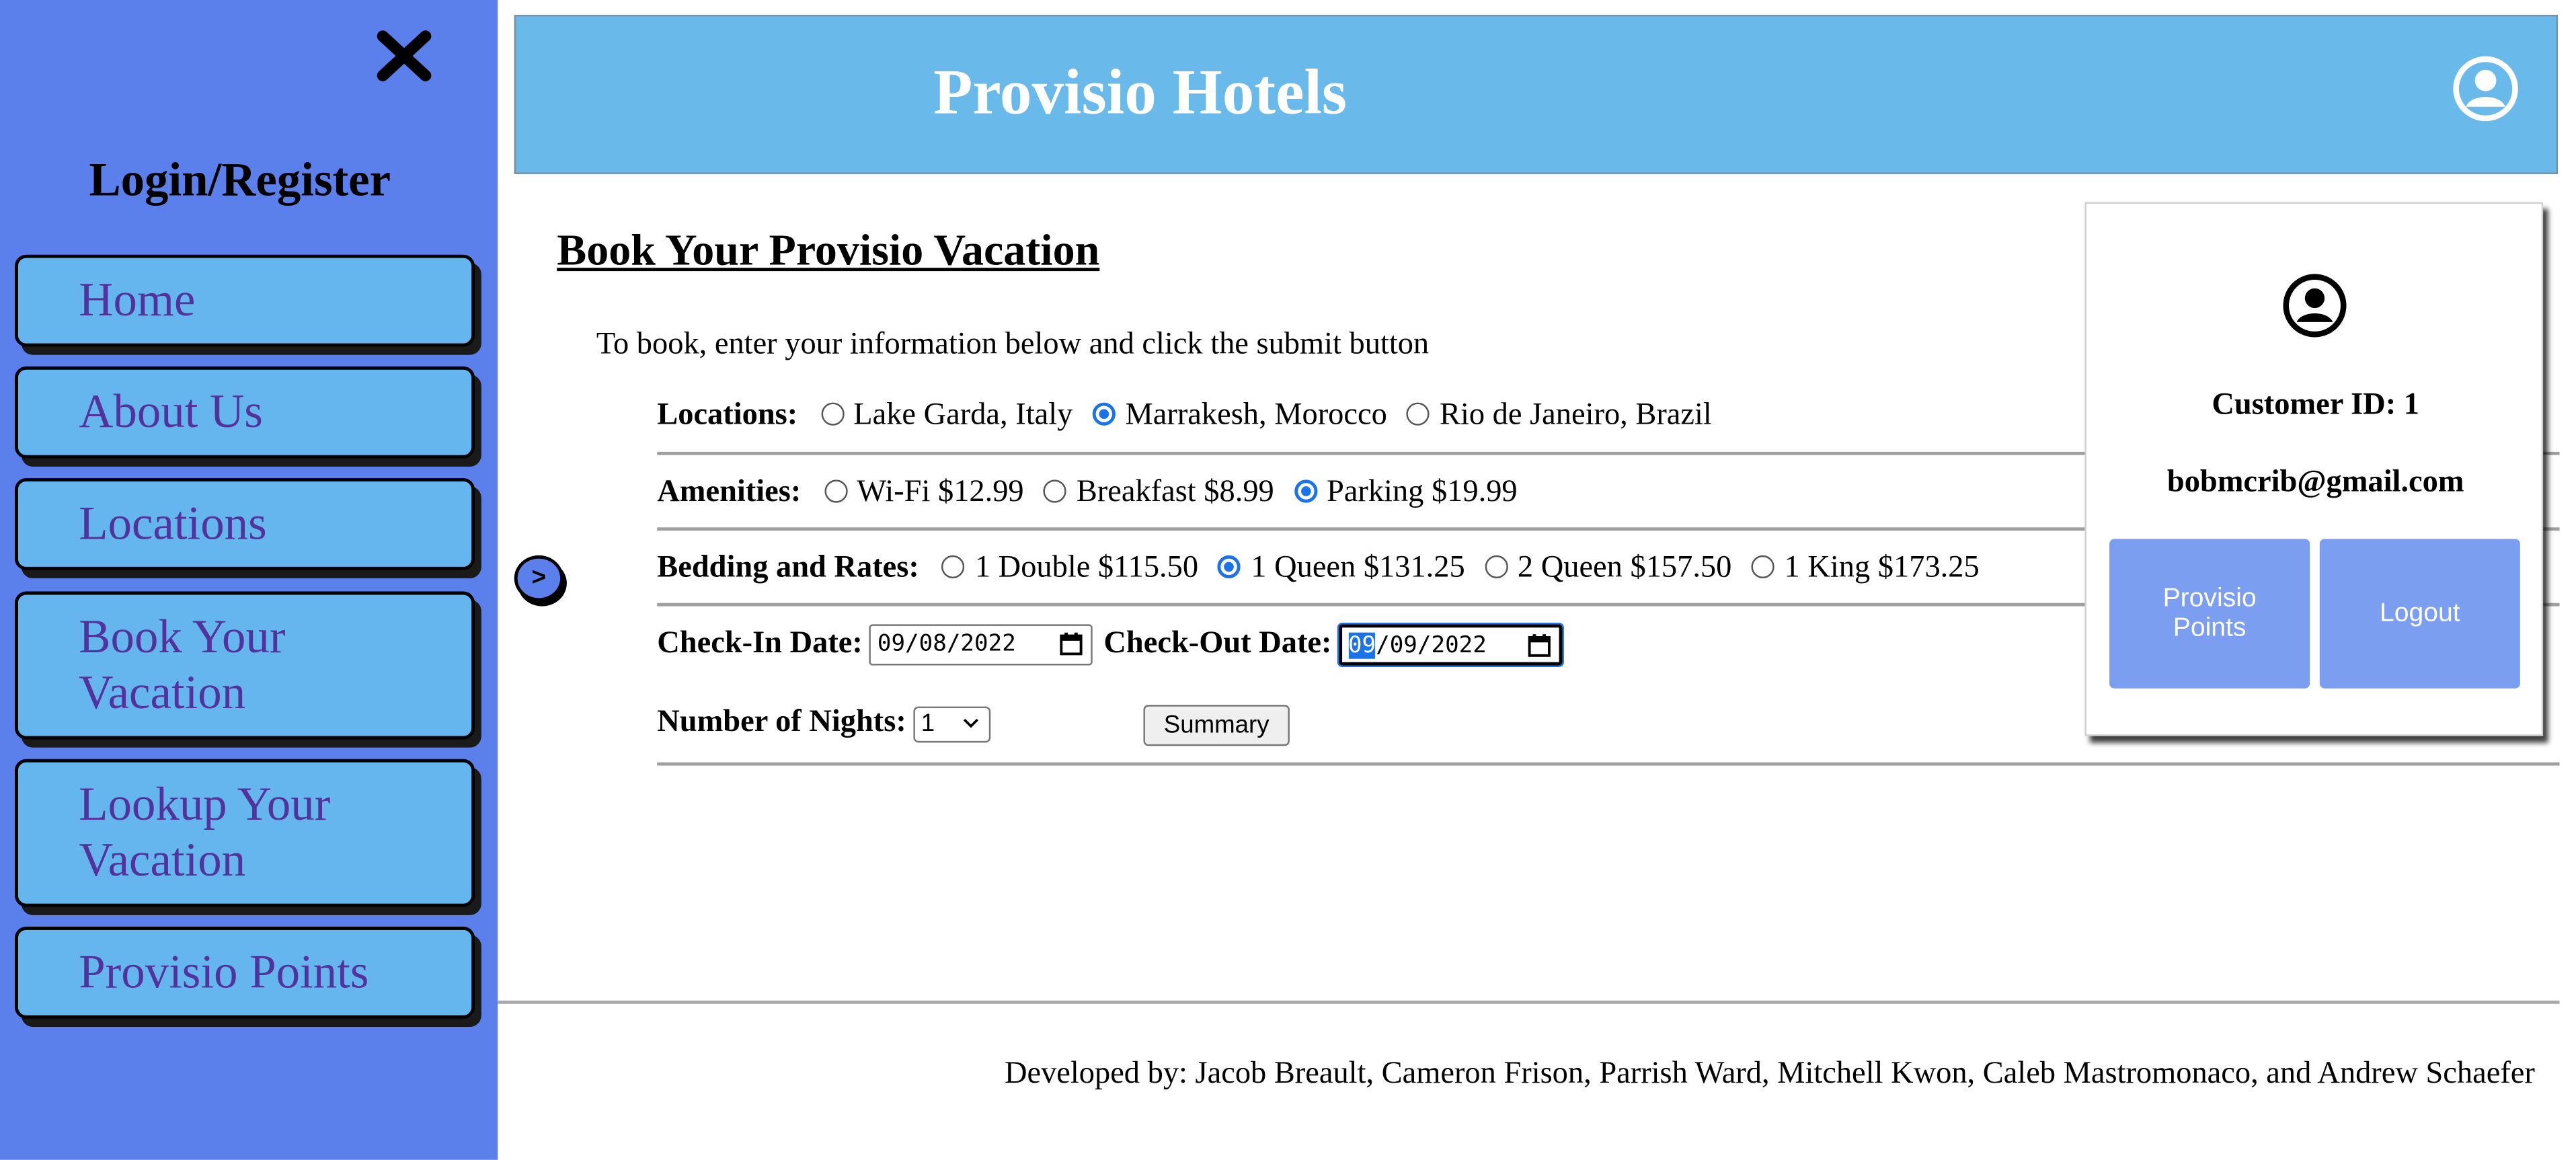 The image size is (2576, 1160). I want to click on bedding-option-1-double: 1 Double $115.50, so click(1086, 567).